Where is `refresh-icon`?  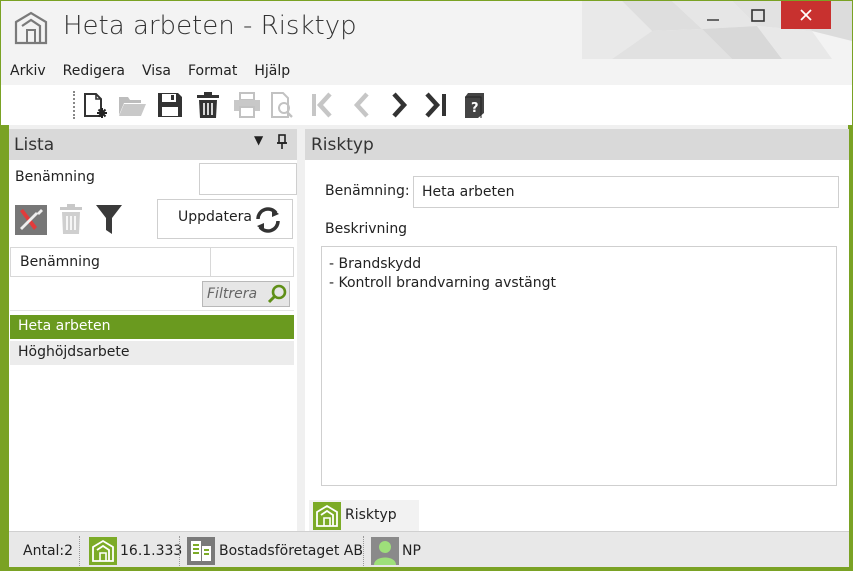
refresh-icon is located at coordinates (268, 220).